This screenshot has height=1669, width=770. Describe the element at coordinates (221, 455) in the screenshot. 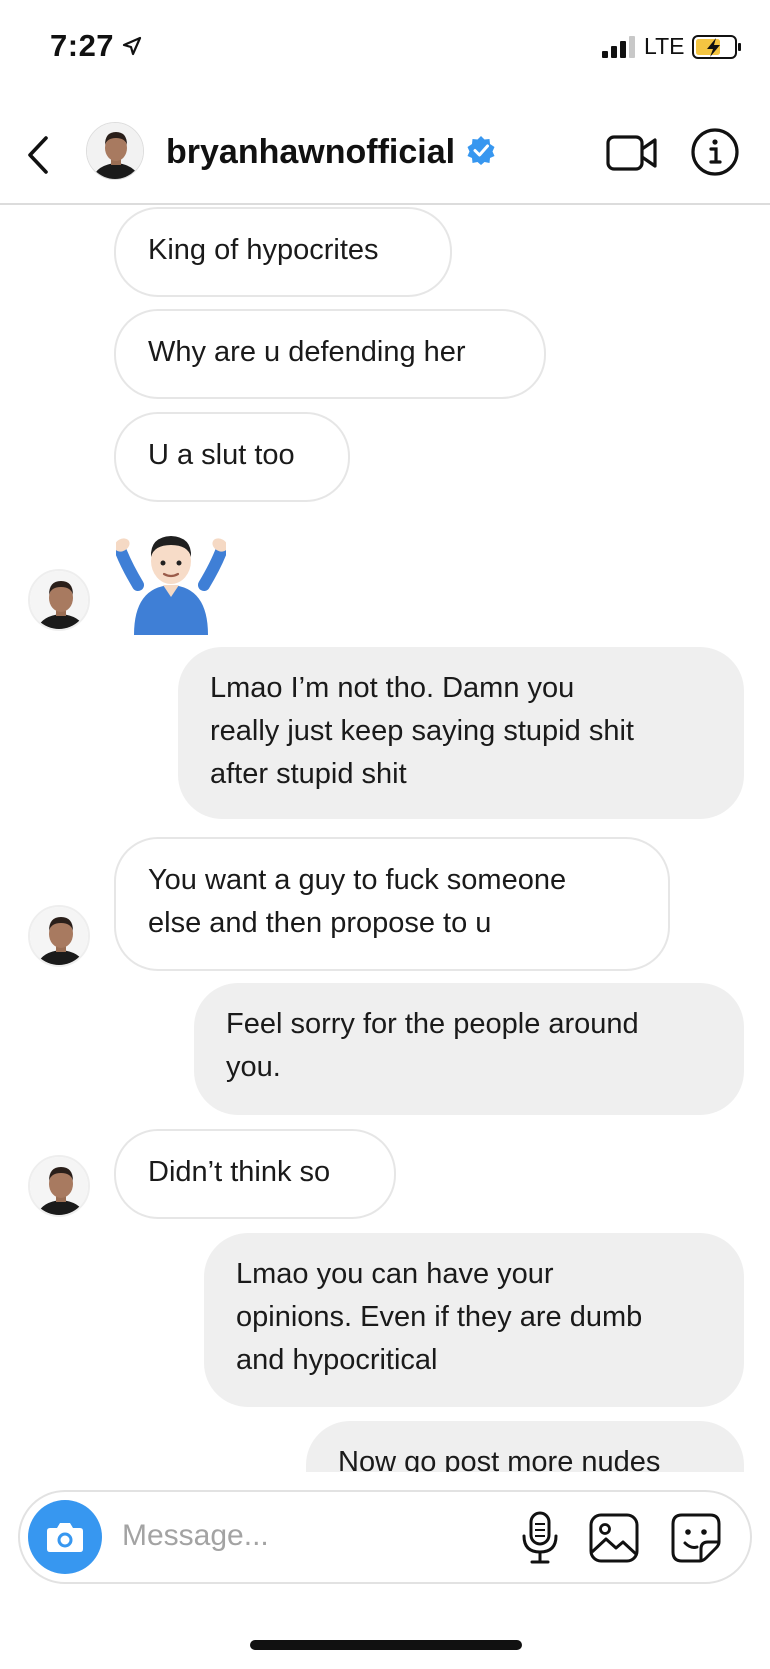

I see `message-text: U a slut too` at that location.